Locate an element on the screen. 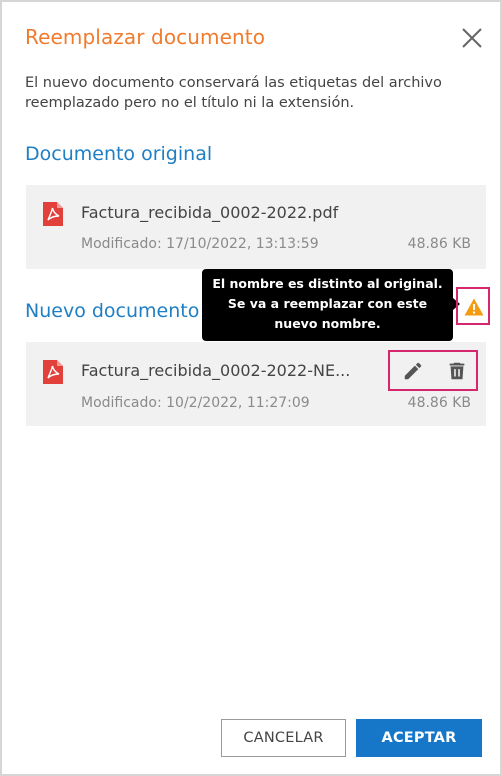 Image resolution: width=502 pixels, height=776 pixels. new-document-heading: Nuevo documento is located at coordinates (112, 311).